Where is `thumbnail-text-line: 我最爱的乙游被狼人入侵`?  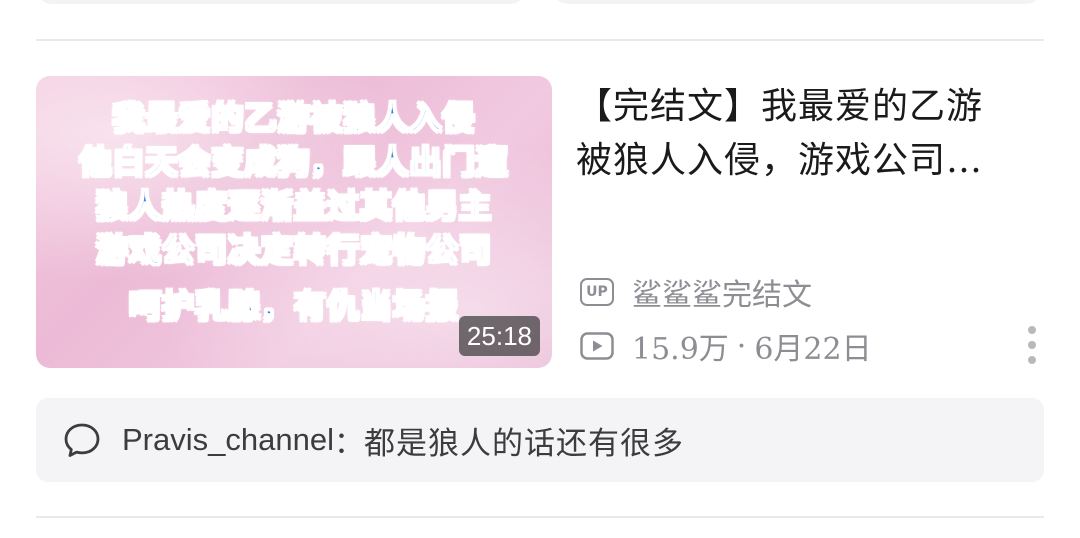
thumbnail-text-line: 我最爱的乙游被狼人入侵 is located at coordinates (294, 118).